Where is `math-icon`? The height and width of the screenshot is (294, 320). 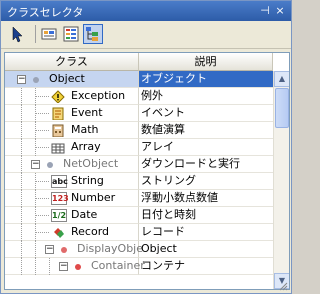
math-icon is located at coordinates (58, 130).